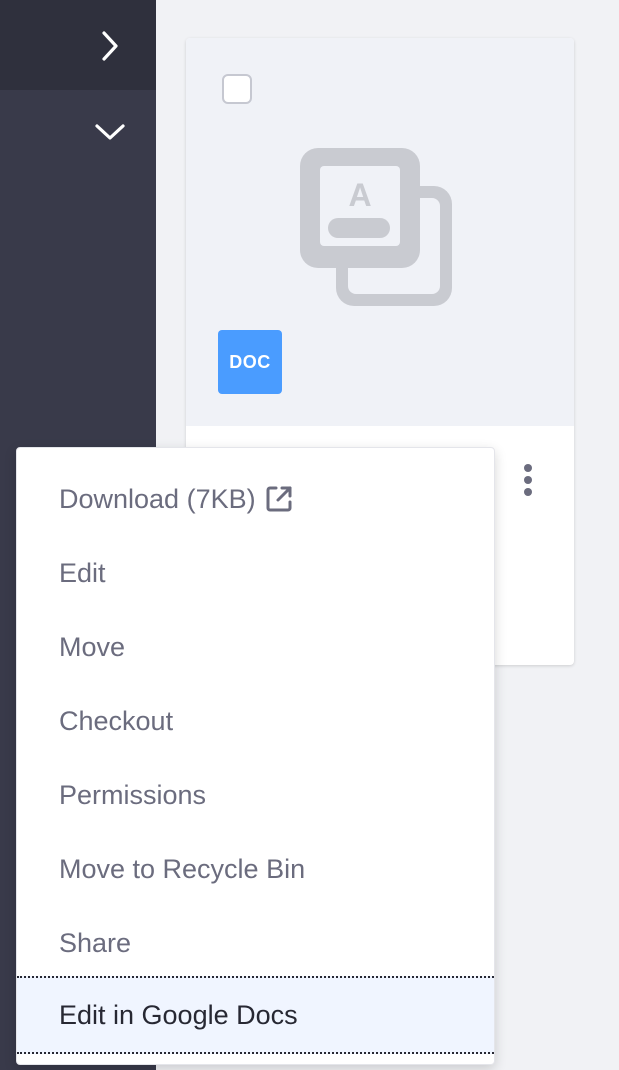 Image resolution: width=619 pixels, height=1070 pixels. Describe the element at coordinates (255, 721) in the screenshot. I see `menu-item-checkout: Checkout` at that location.